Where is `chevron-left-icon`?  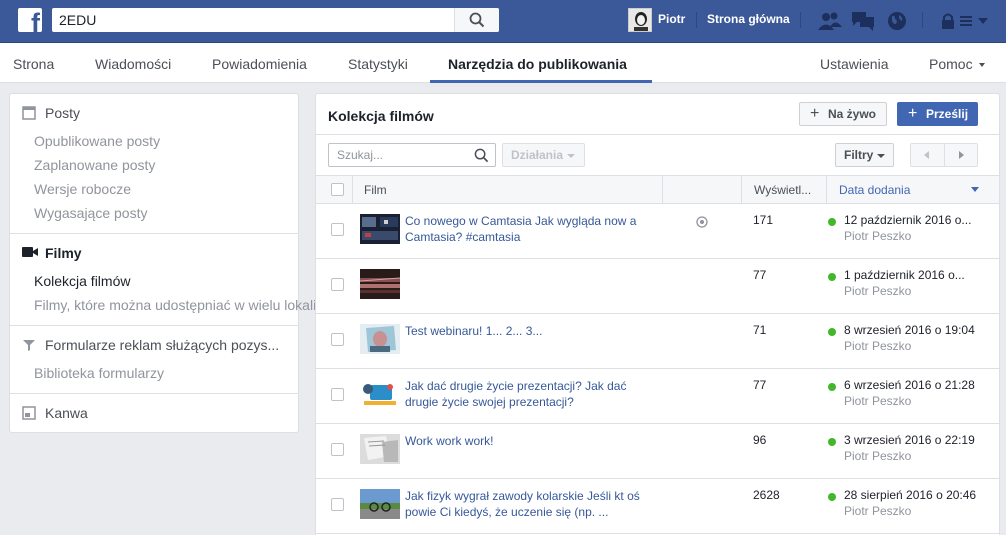
chevron-left-icon is located at coordinates (926, 155).